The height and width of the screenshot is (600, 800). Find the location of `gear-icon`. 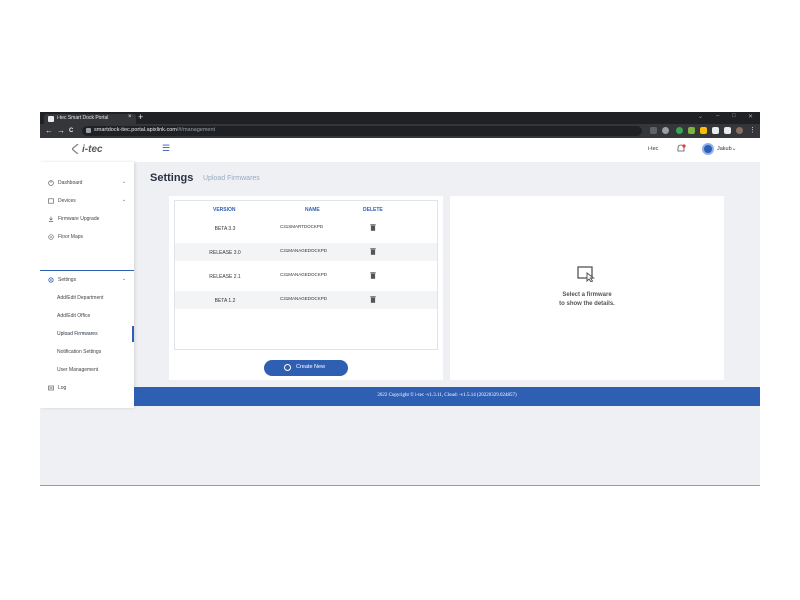

gear-icon is located at coordinates (51, 280).